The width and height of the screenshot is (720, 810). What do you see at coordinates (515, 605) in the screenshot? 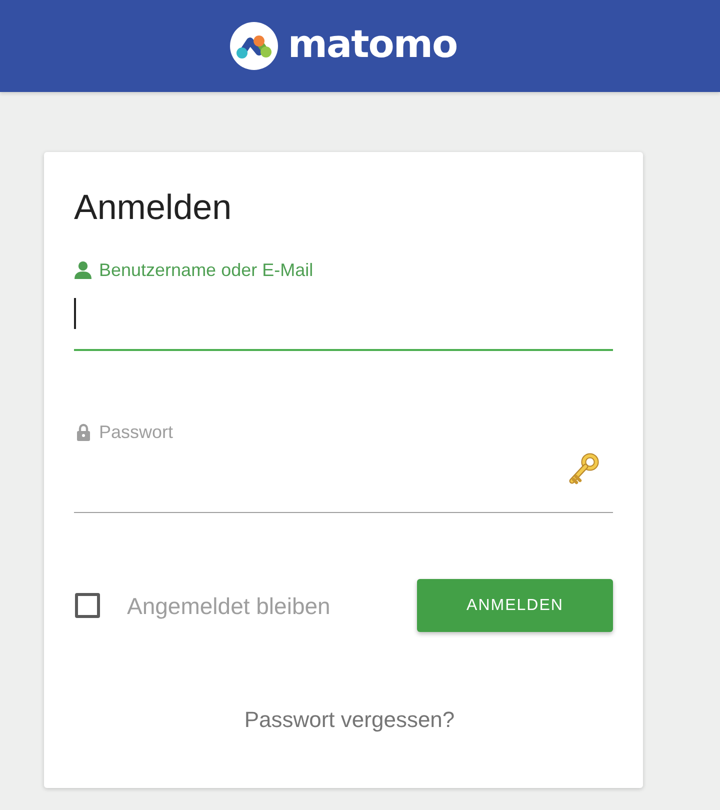
I see `login-button: ANMELDEN` at bounding box center [515, 605].